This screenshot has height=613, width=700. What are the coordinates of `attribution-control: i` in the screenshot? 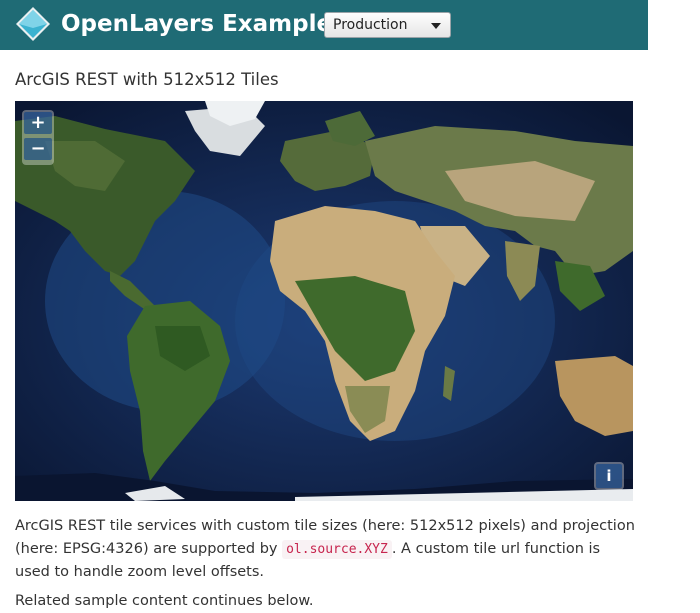 It's located at (609, 476).